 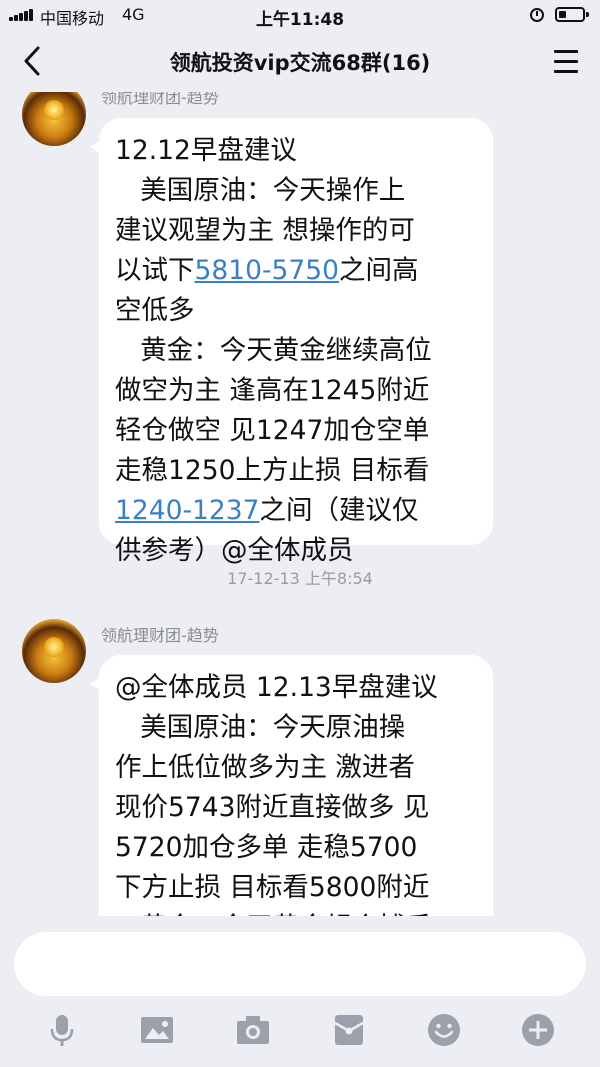 I want to click on message-text: 走稳1250上方止损 目标看, so click(x=272, y=470).